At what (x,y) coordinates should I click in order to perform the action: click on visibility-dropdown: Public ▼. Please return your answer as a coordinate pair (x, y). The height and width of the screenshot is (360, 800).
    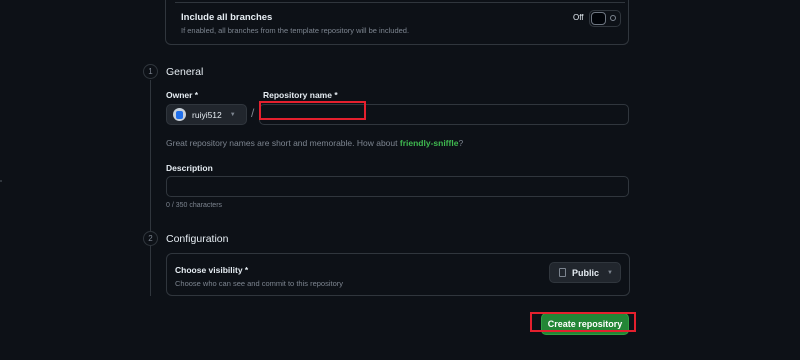
    Looking at the image, I should click on (585, 272).